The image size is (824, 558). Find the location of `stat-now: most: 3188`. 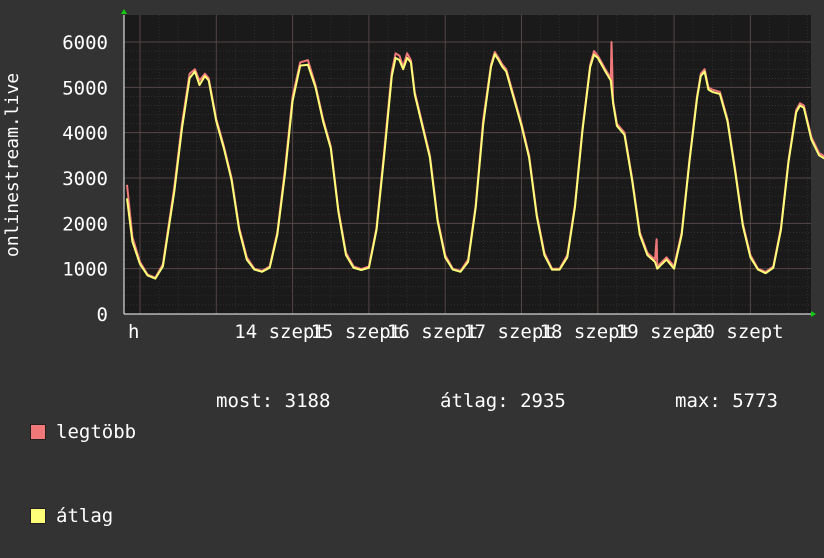

stat-now: most: 3188 is located at coordinates (273, 401).